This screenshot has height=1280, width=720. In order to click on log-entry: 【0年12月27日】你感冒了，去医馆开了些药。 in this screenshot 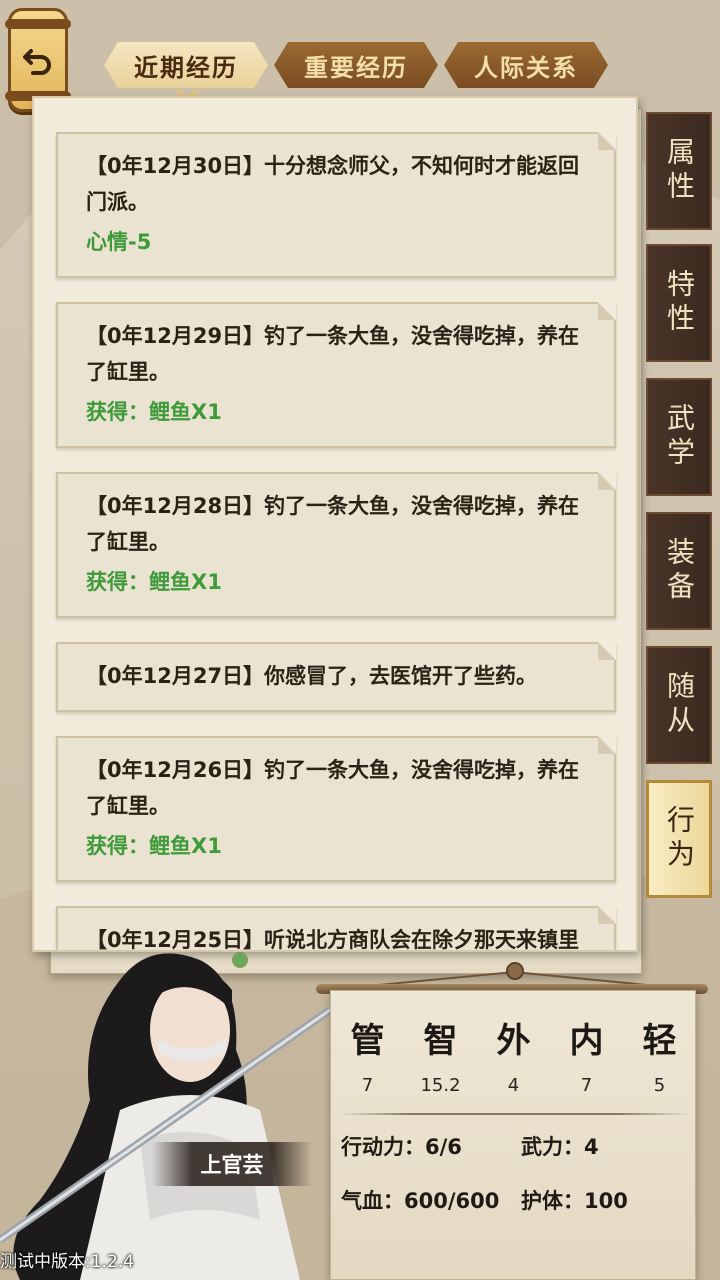, I will do `click(336, 677)`.